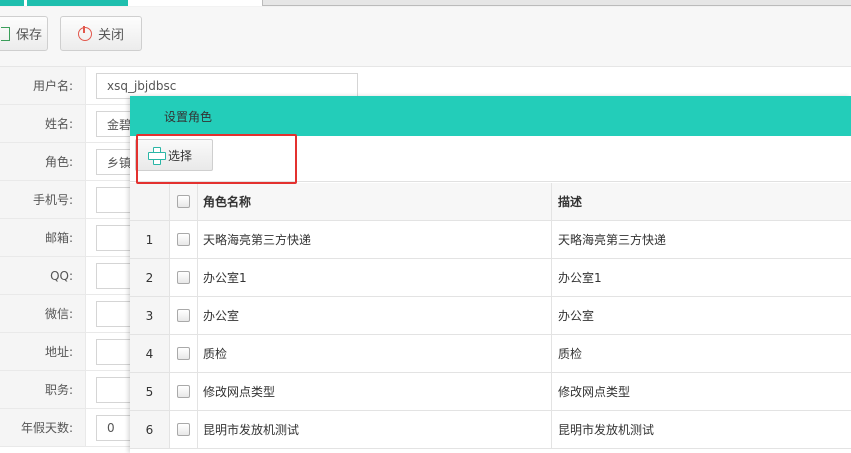 The height and width of the screenshot is (453, 851). I want to click on tab-bar, so click(425, 3).